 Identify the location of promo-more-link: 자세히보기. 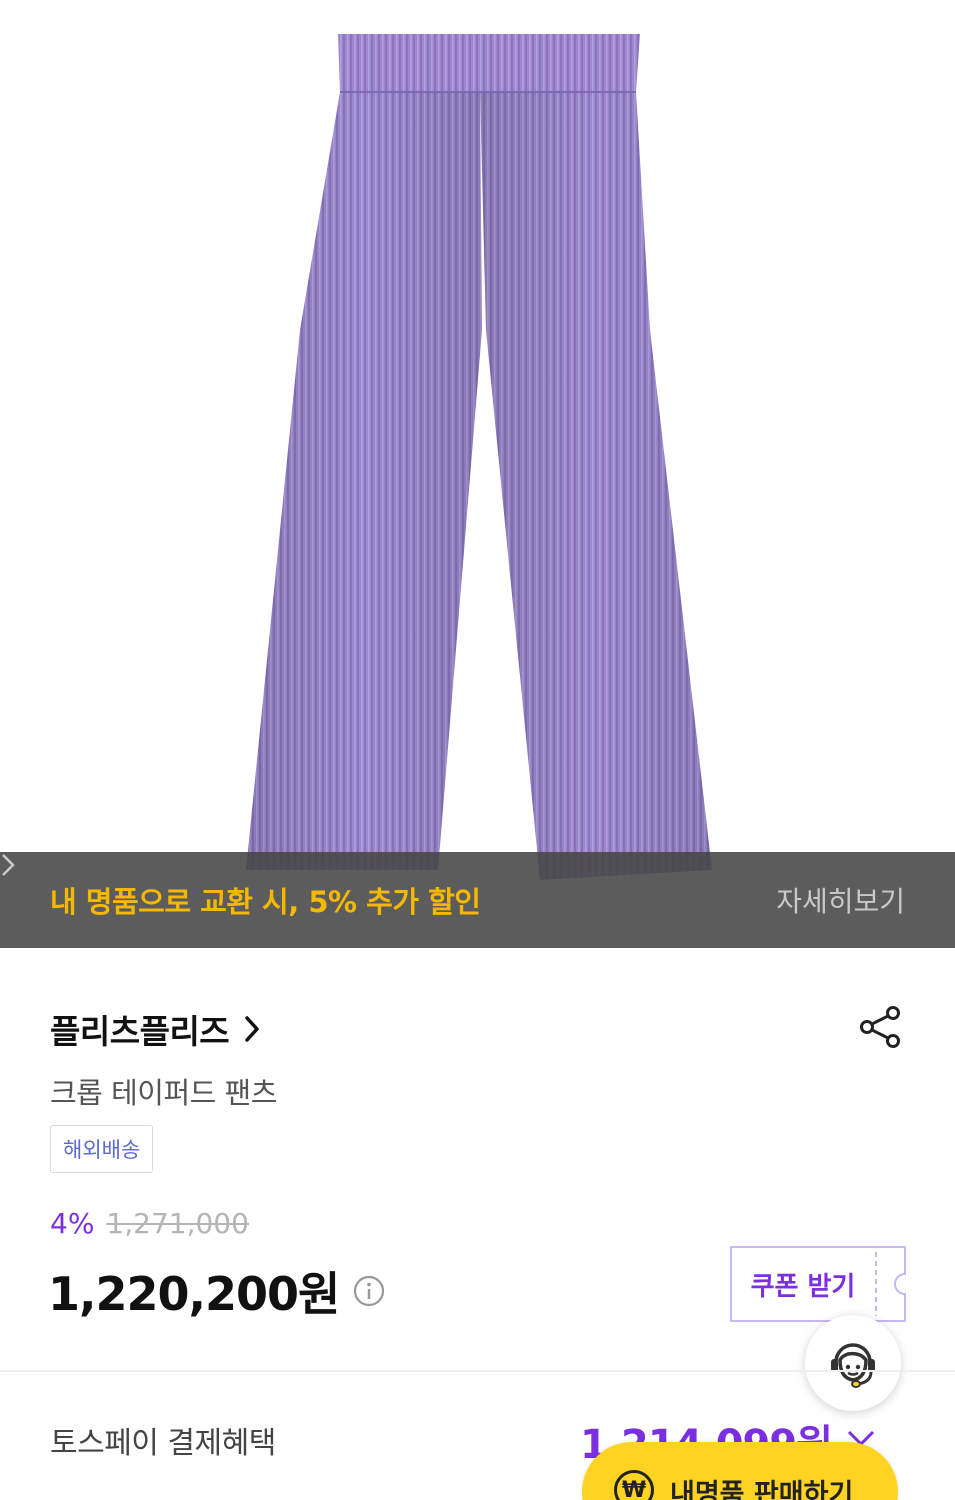
(453, 887).